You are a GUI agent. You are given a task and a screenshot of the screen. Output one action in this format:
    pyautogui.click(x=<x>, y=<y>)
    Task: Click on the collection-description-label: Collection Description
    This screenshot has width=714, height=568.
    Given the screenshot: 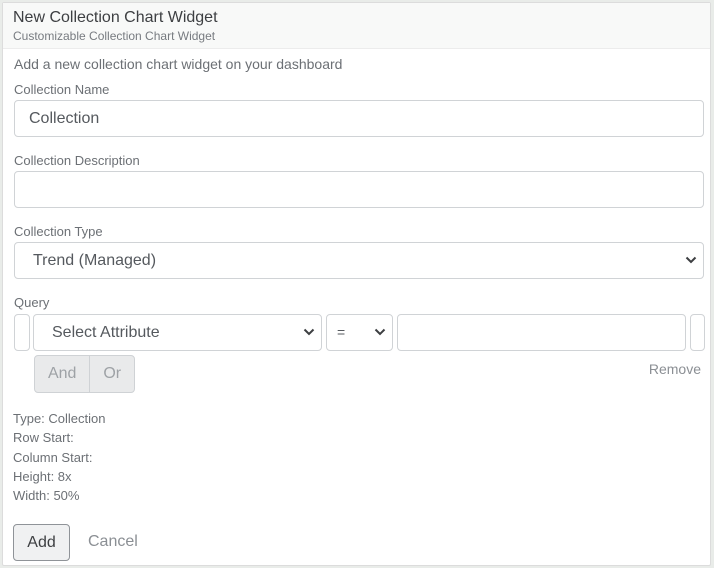 What is the action you would take?
    pyautogui.click(x=77, y=160)
    